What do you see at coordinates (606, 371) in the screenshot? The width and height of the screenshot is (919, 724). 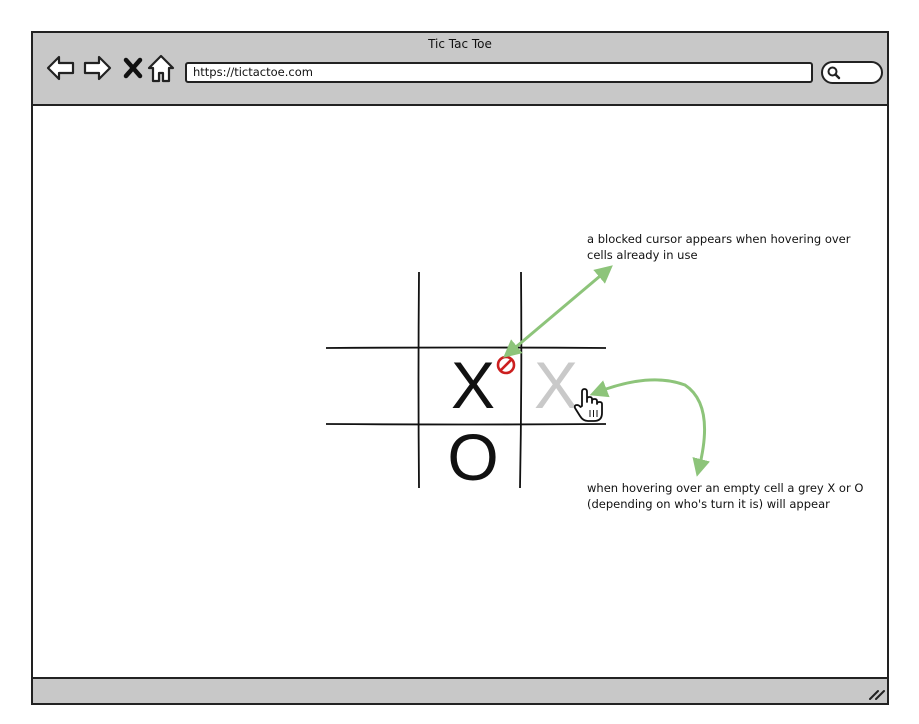 I see `annotation-arrows` at bounding box center [606, 371].